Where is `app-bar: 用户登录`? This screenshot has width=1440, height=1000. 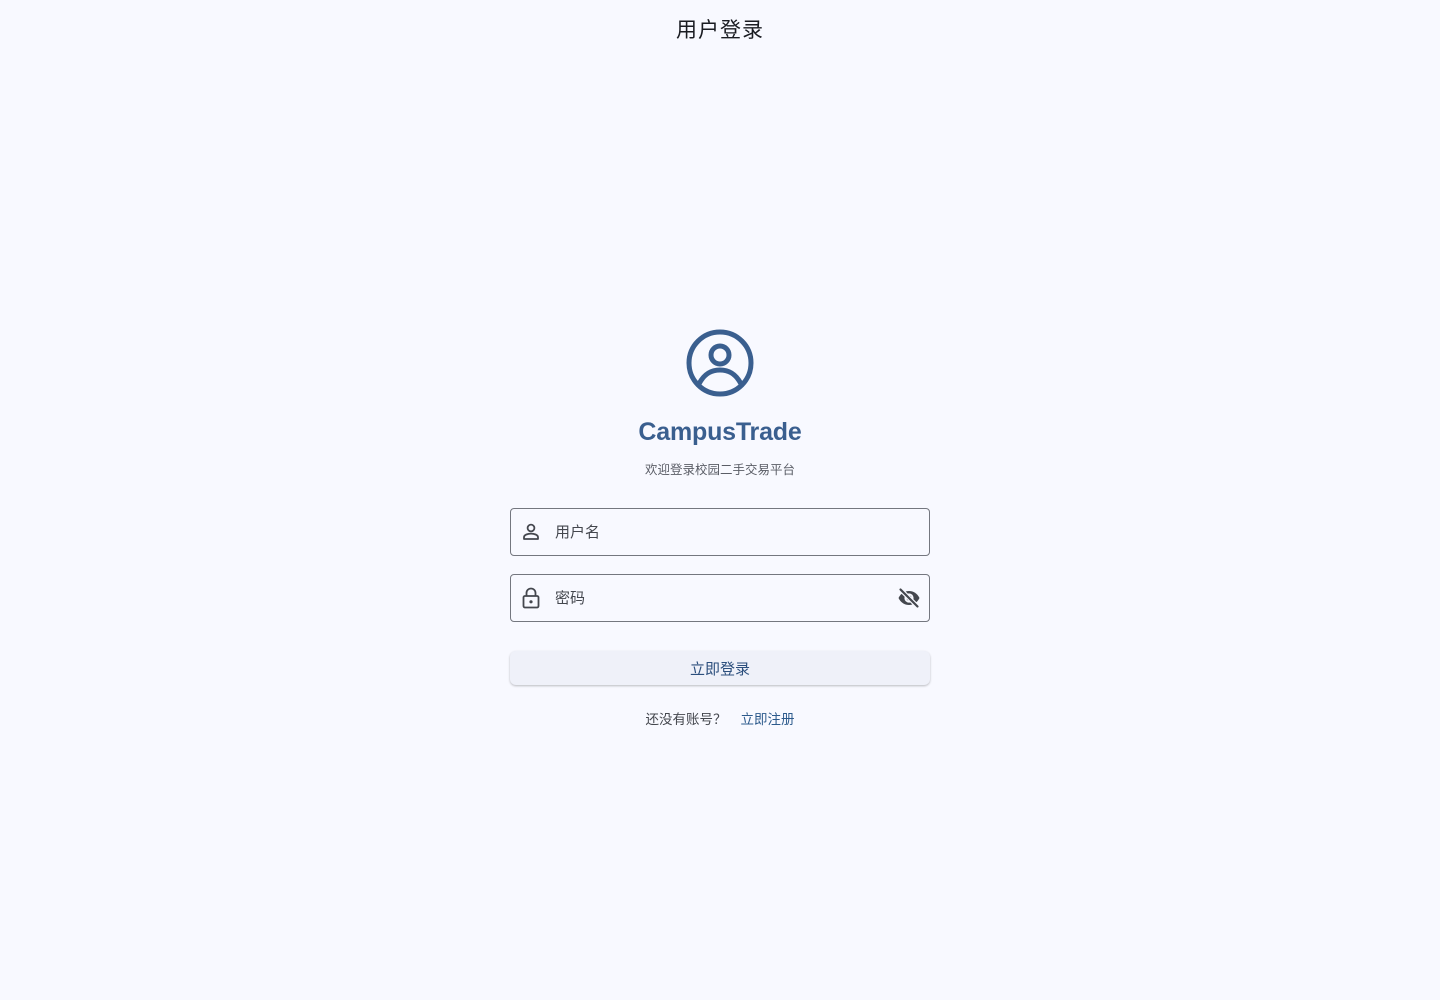
app-bar: 用户登录 is located at coordinates (720, 30).